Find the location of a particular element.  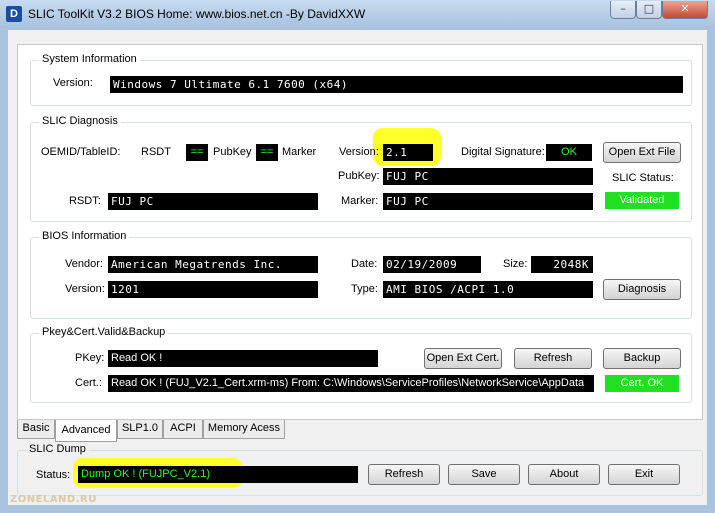

save-button: Save is located at coordinates (484, 474).